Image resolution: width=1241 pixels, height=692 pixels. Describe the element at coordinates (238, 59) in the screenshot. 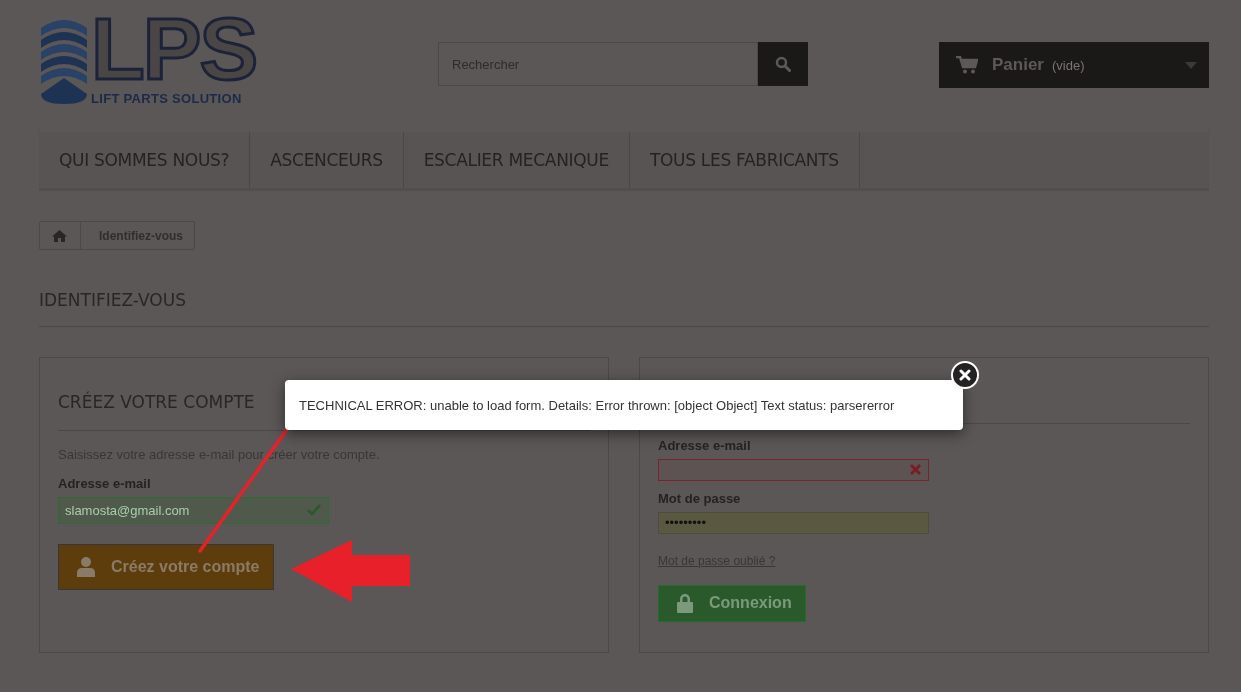

I see `logo: LPS LIFT PARTS SOLUTION` at that location.